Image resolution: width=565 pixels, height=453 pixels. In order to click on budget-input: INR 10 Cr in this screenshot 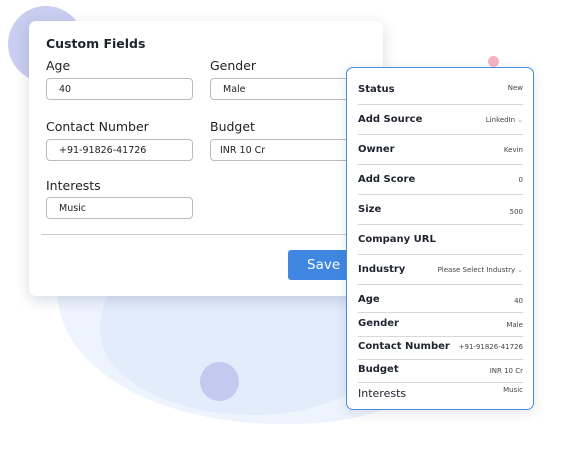, I will do `click(285, 150)`.